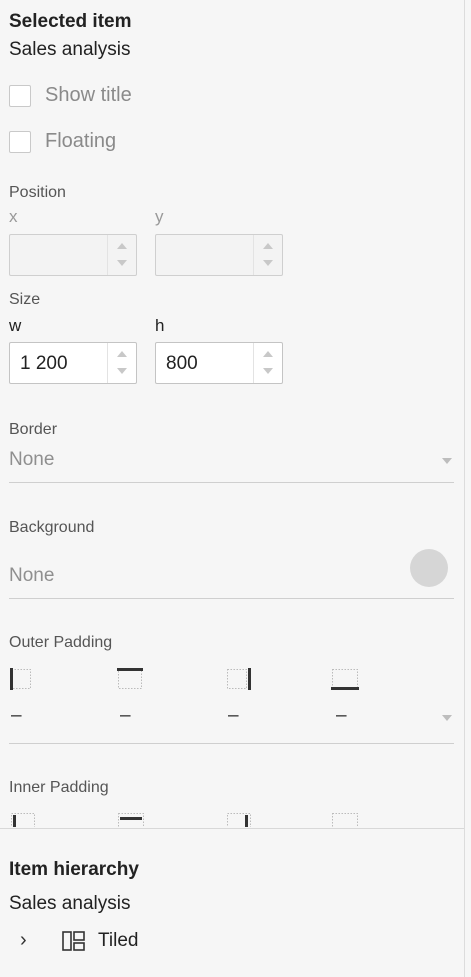 The height and width of the screenshot is (977, 471). Describe the element at coordinates (16, 715) in the screenshot. I see `outer-padding-left-value: –` at that location.